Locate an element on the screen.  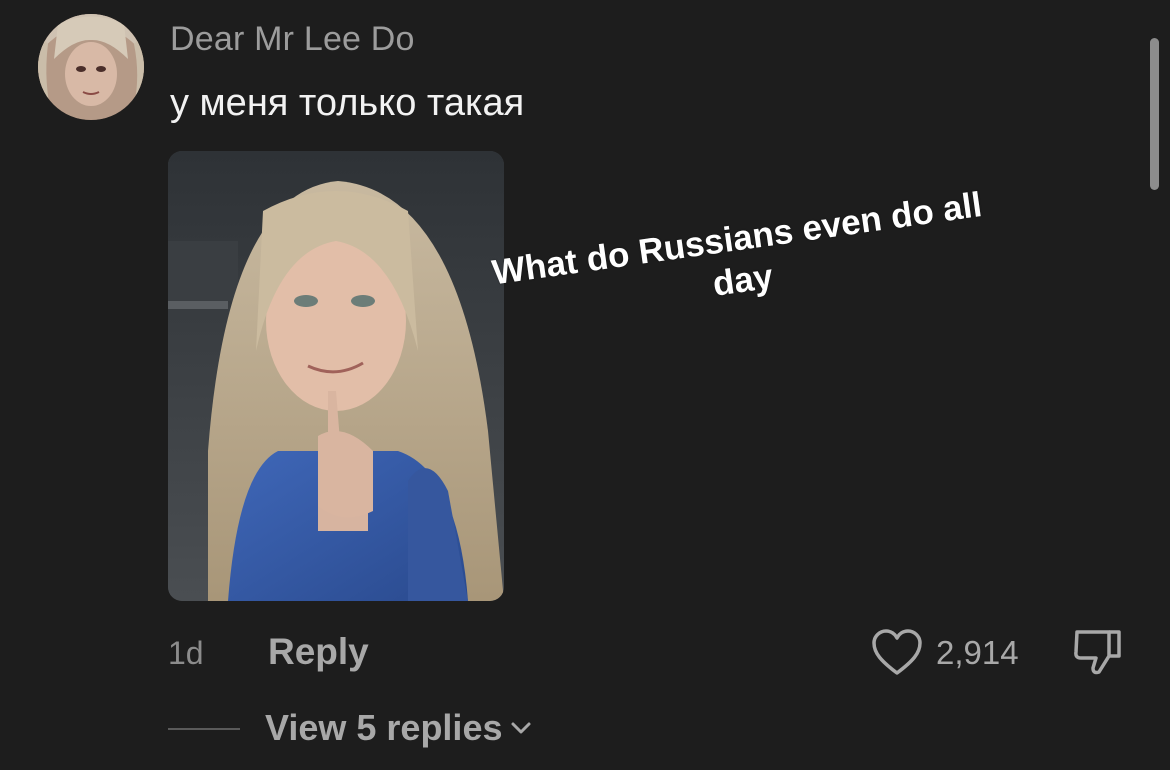
comment-text: у меня только такая is located at coordinates (347, 103).